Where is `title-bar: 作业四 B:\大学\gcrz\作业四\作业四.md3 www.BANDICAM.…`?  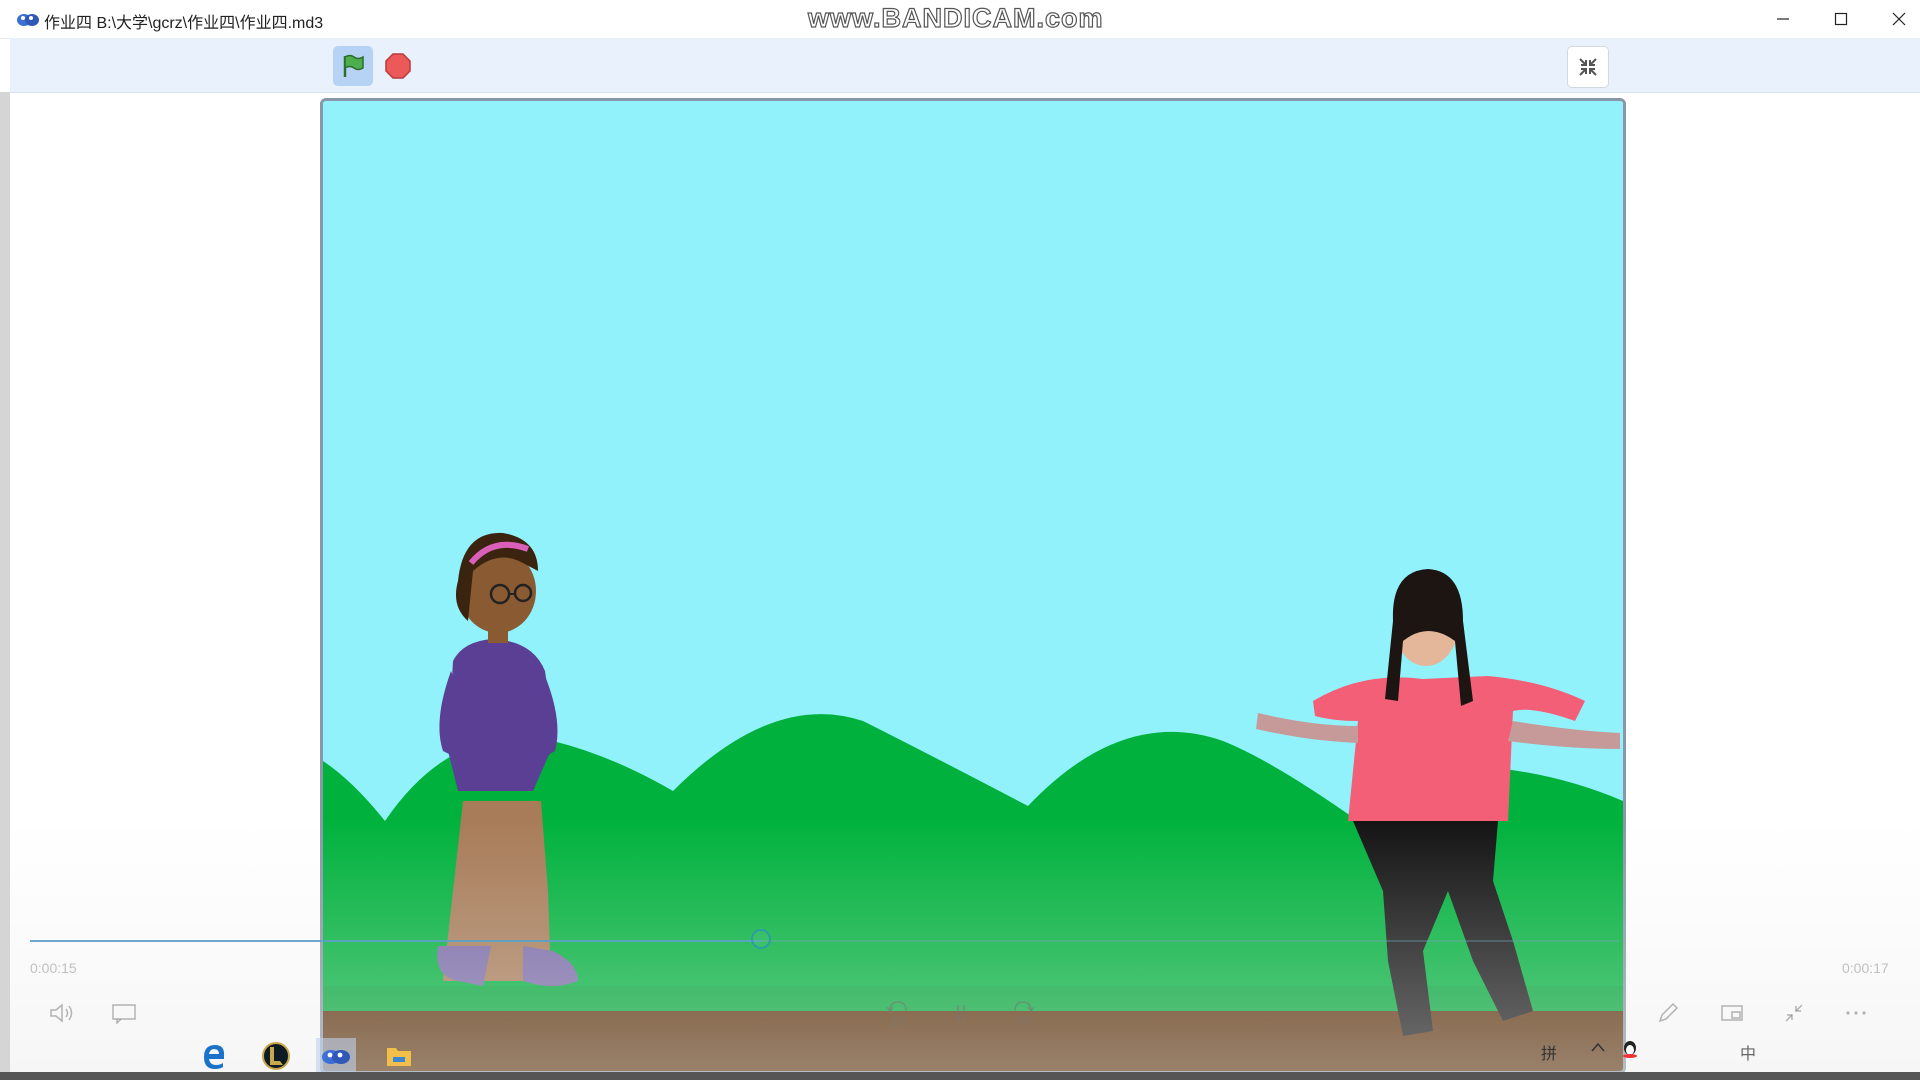
title-bar: 作业四 B:\大学\gcrz\作业四\作业四.md3 www.BANDICAM.… is located at coordinates (960, 19).